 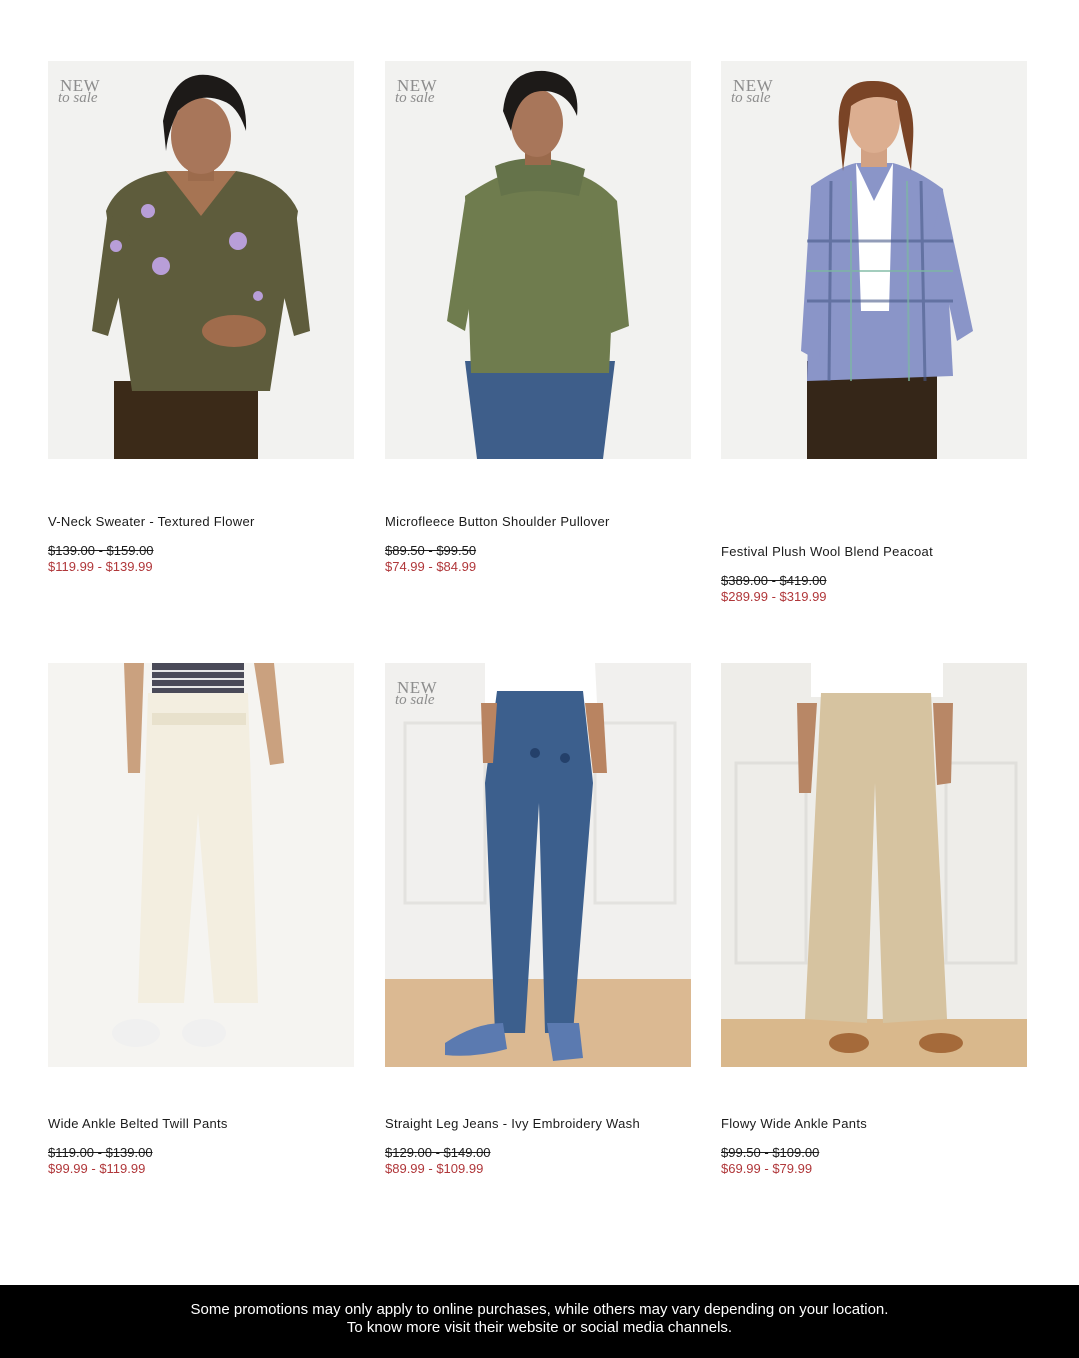 What do you see at coordinates (770, 1152) in the screenshot?
I see `original-price: $99.50 - $109.00` at bounding box center [770, 1152].